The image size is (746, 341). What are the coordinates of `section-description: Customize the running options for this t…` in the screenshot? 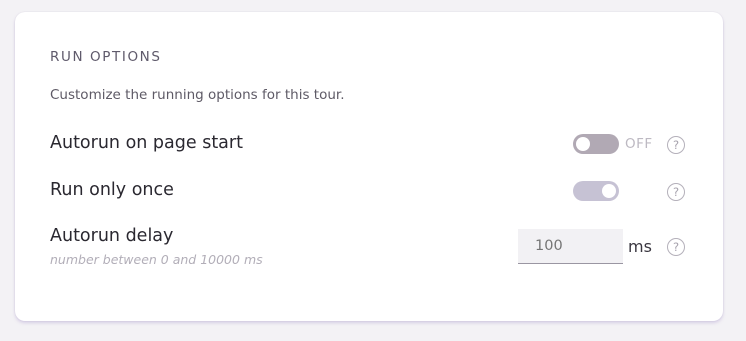 It's located at (197, 95).